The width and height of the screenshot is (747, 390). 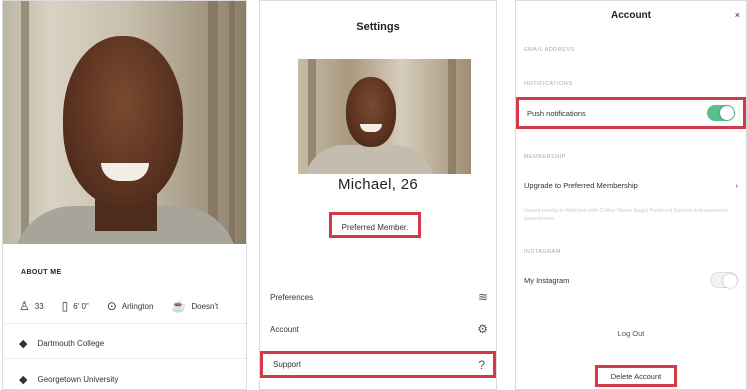 I want to click on smoking-icon: ☕, so click(x=179, y=306).